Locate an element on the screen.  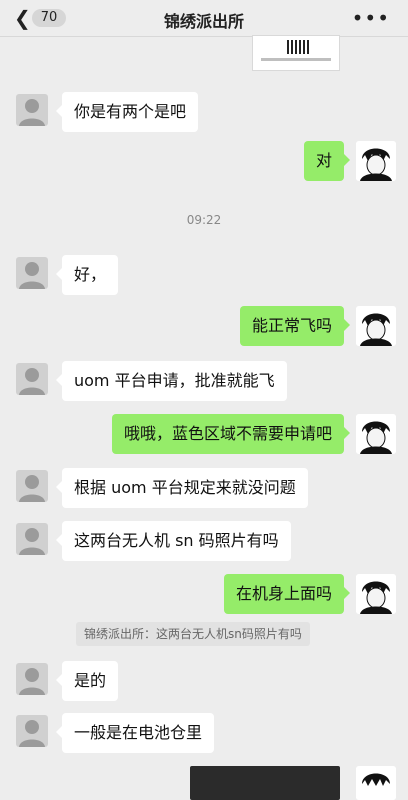
message-bubble: 好， is located at coordinates (87, 275).